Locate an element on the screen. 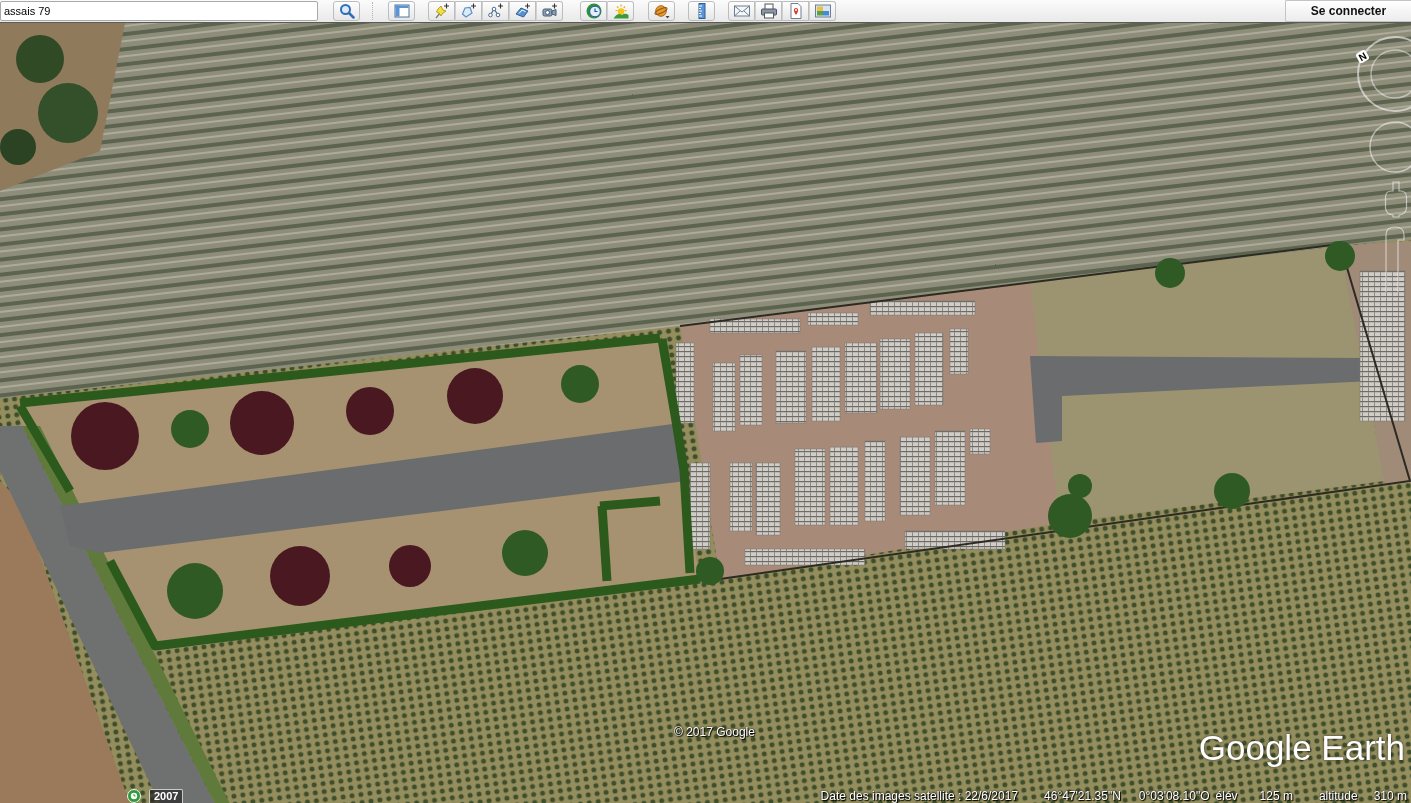 Image resolution: width=1411 pixels, height=803 pixels. altitude-label: altitude is located at coordinates (1338, 796).